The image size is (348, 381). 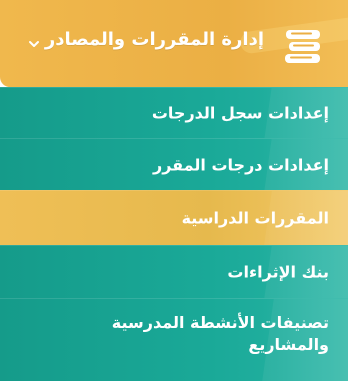 I want to click on menu-item-gradebook-settings: إعدادات سجل الدرجات, so click(x=174, y=112).